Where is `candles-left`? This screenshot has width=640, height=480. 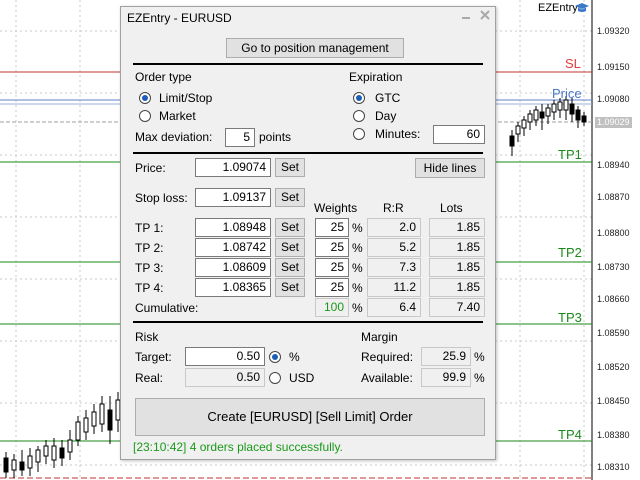
candles-left is located at coordinates (62, 435).